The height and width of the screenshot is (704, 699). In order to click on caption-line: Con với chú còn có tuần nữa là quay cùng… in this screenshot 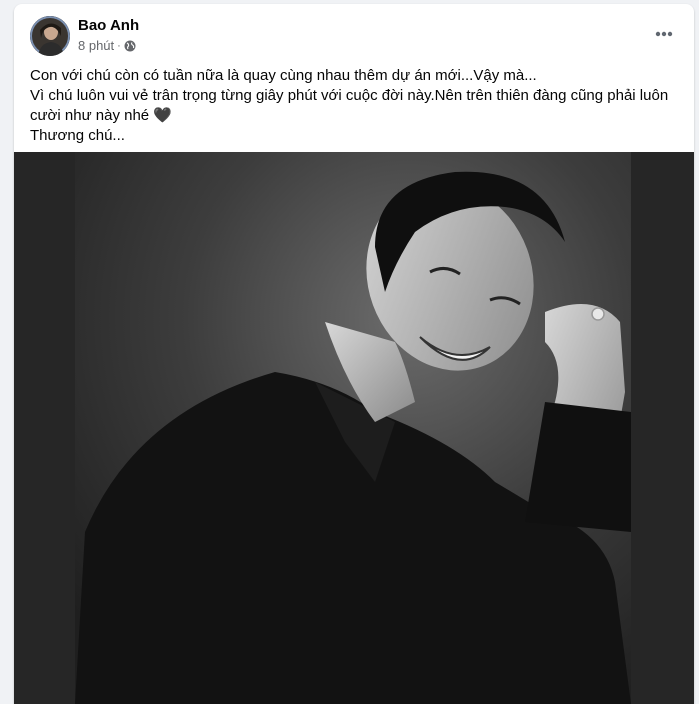, I will do `click(283, 75)`.